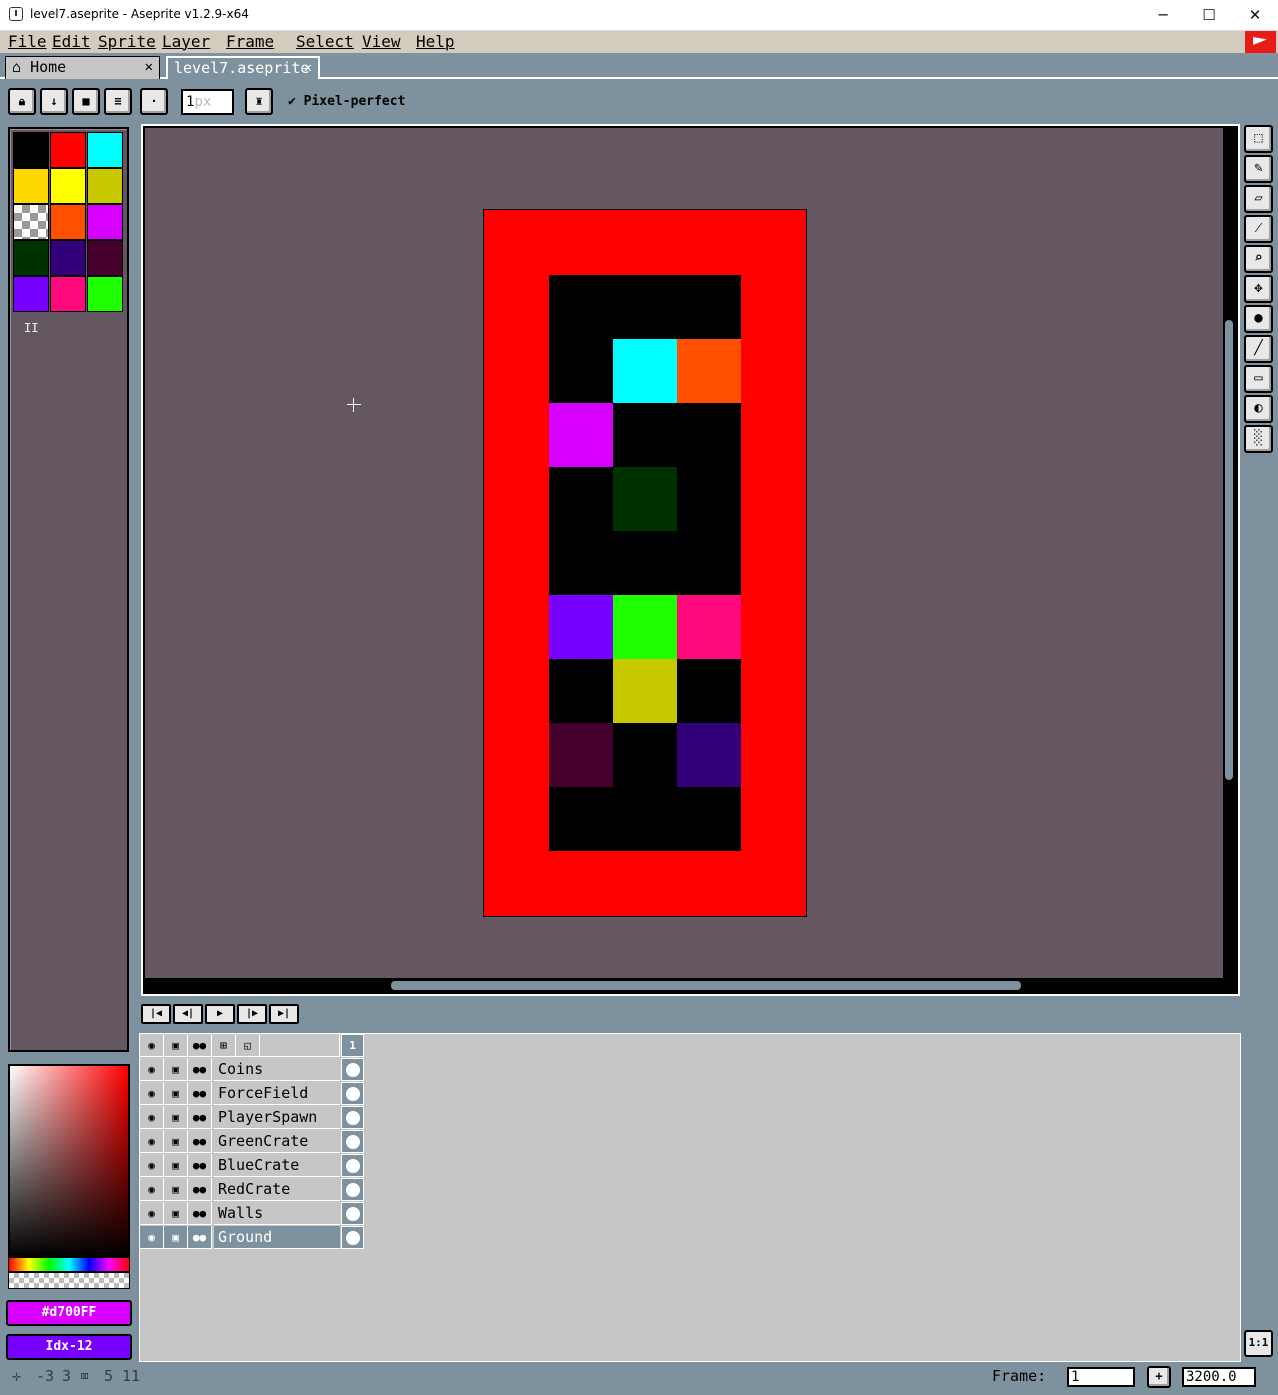  I want to click on menu-sprite: Sprite, so click(127, 41).